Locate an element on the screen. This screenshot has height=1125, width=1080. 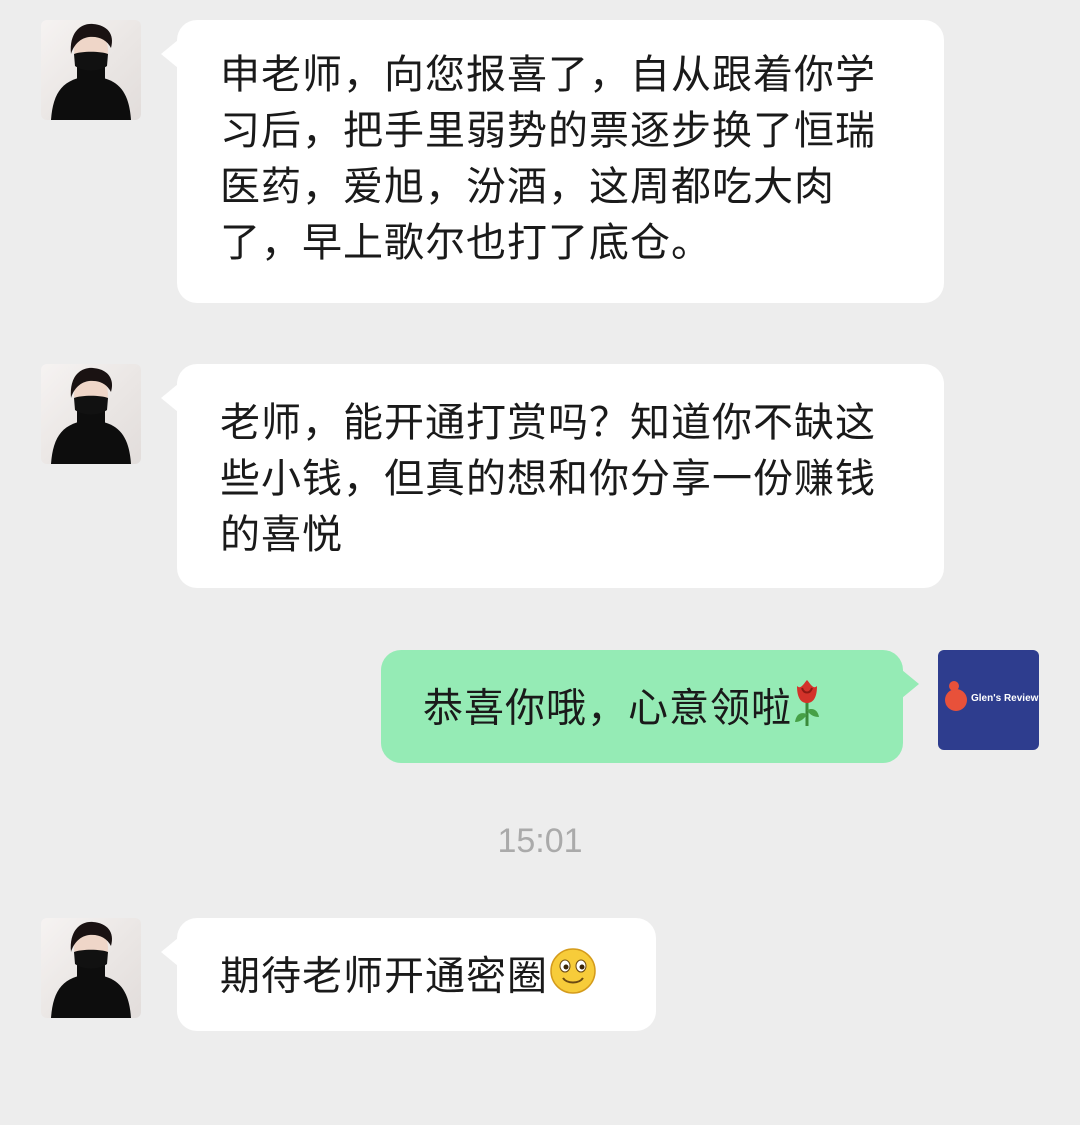
message-bubble-incoming: 老师，能开通打赏吗？知道你不缺这些小钱，但真的想和你分享一份赚钱的喜悦 is located at coordinates (552, 476).